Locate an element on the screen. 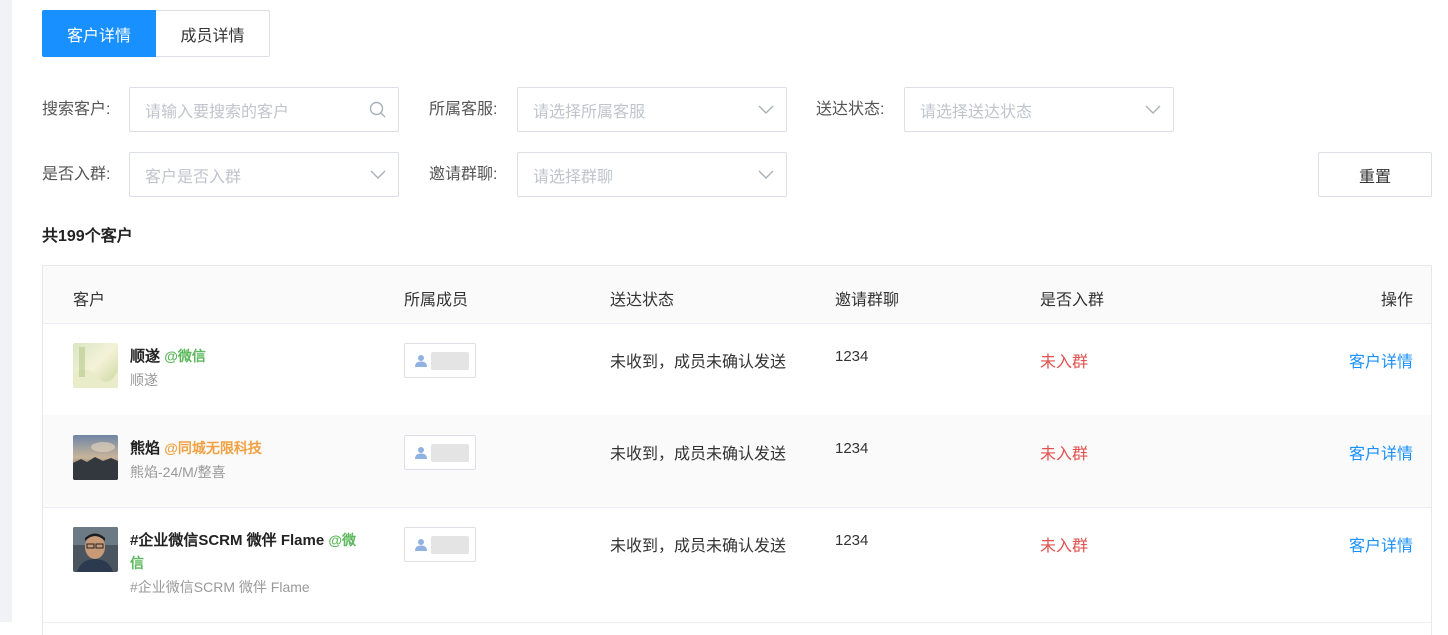 The width and height of the screenshot is (1448, 635). invite-group-placeholder: 请选择群聊 is located at coordinates (573, 177).